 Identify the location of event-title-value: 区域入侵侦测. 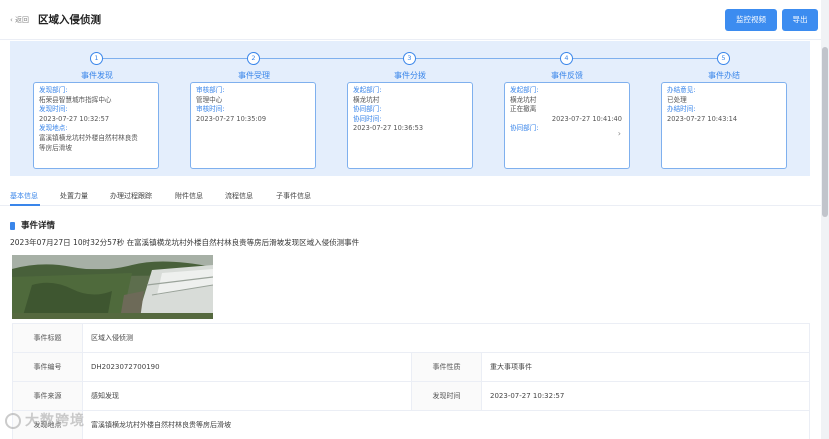
(446, 338).